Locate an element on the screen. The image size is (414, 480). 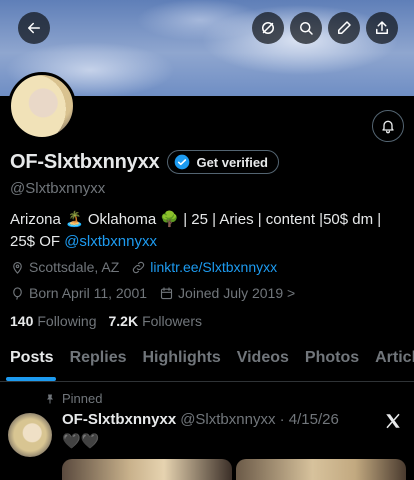
share-button is located at coordinates (382, 28).